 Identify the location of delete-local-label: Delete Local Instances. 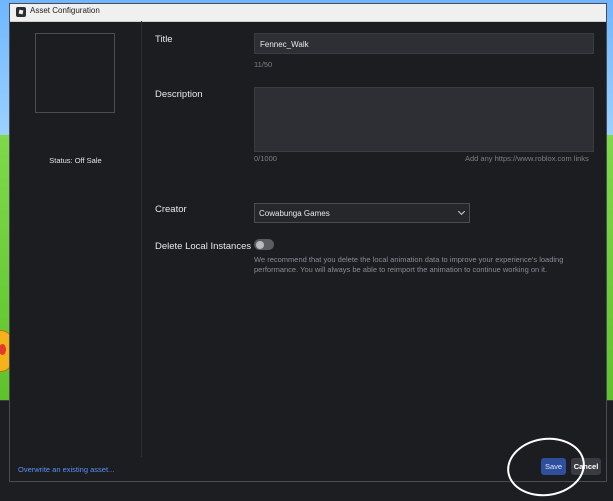
(203, 246).